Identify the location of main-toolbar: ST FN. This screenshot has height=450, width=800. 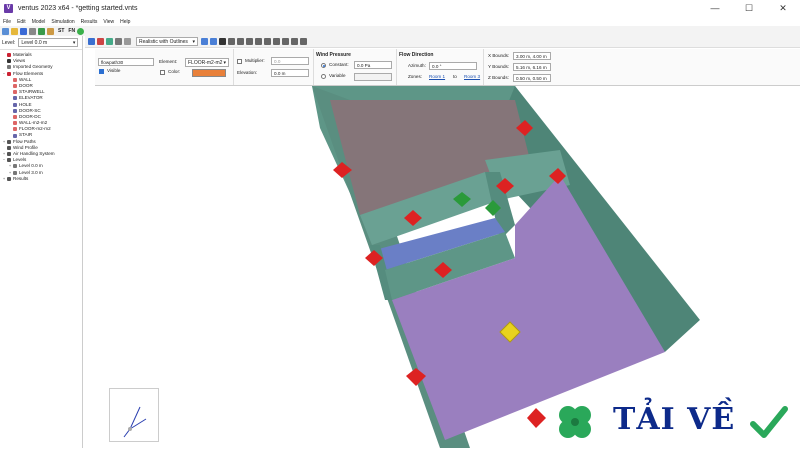
(400, 31).